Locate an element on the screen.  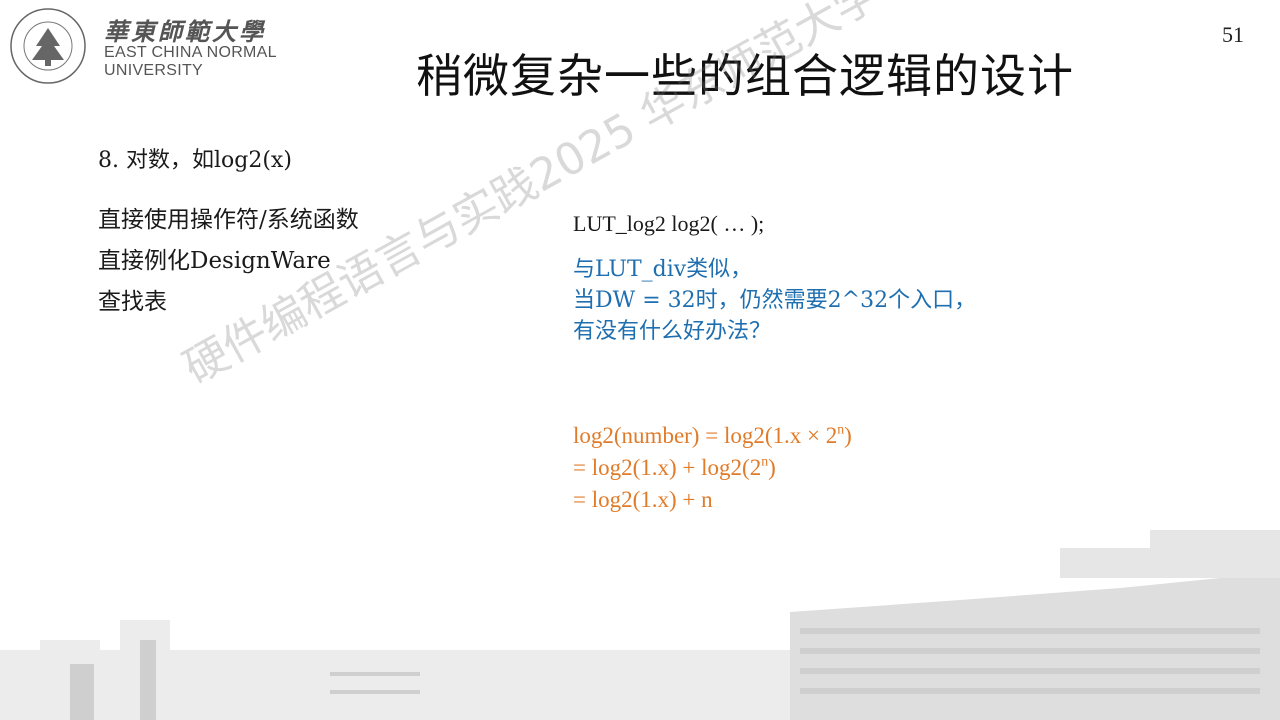
logo-english-line1: EAST CHINA NORMAL is located at coordinates (190, 52).